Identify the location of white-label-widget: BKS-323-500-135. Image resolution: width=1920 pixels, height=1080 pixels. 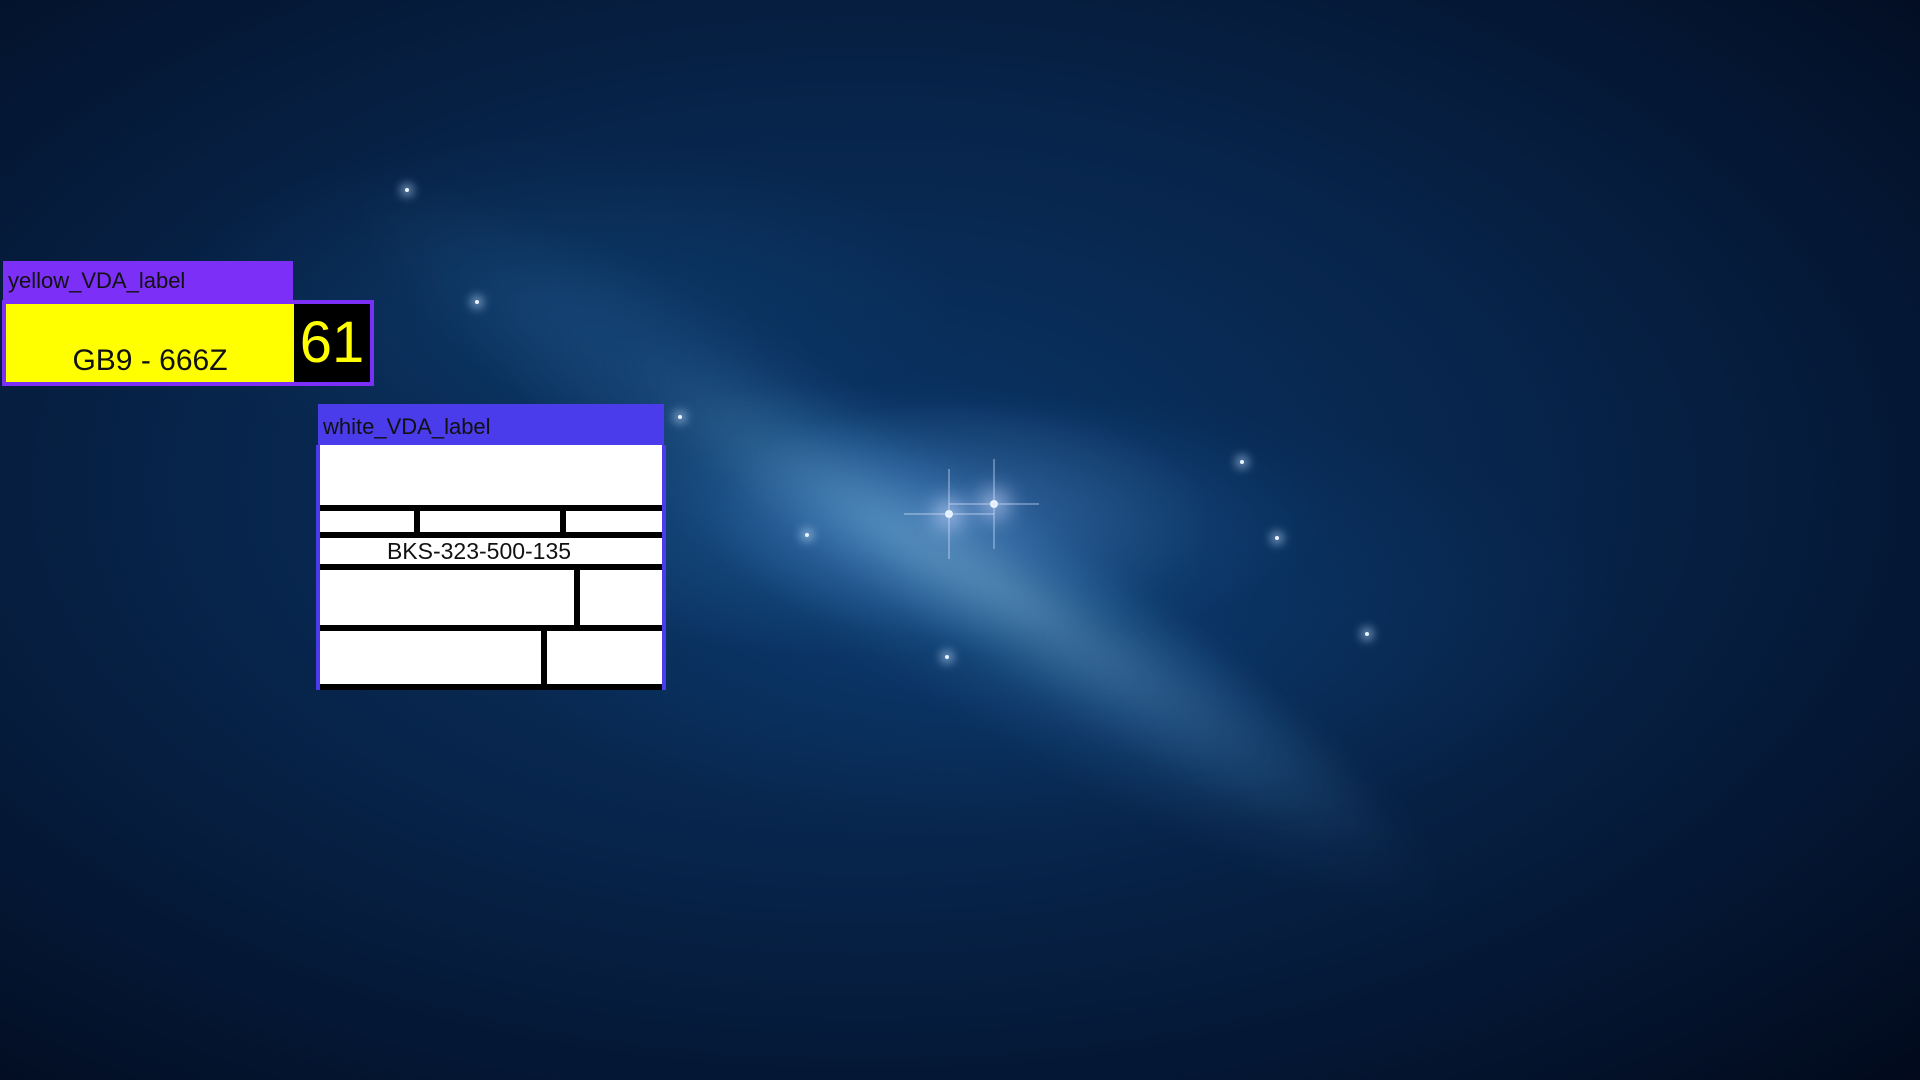
(491, 567).